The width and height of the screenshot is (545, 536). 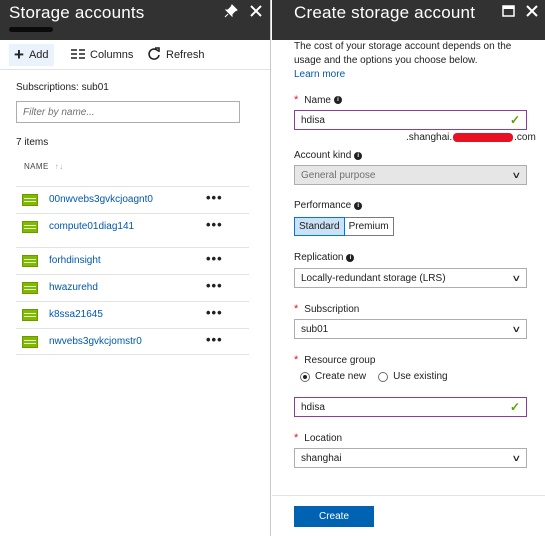 I want to click on storage-account-name: nwvebs3gvkcjomstr0, so click(x=95, y=341).